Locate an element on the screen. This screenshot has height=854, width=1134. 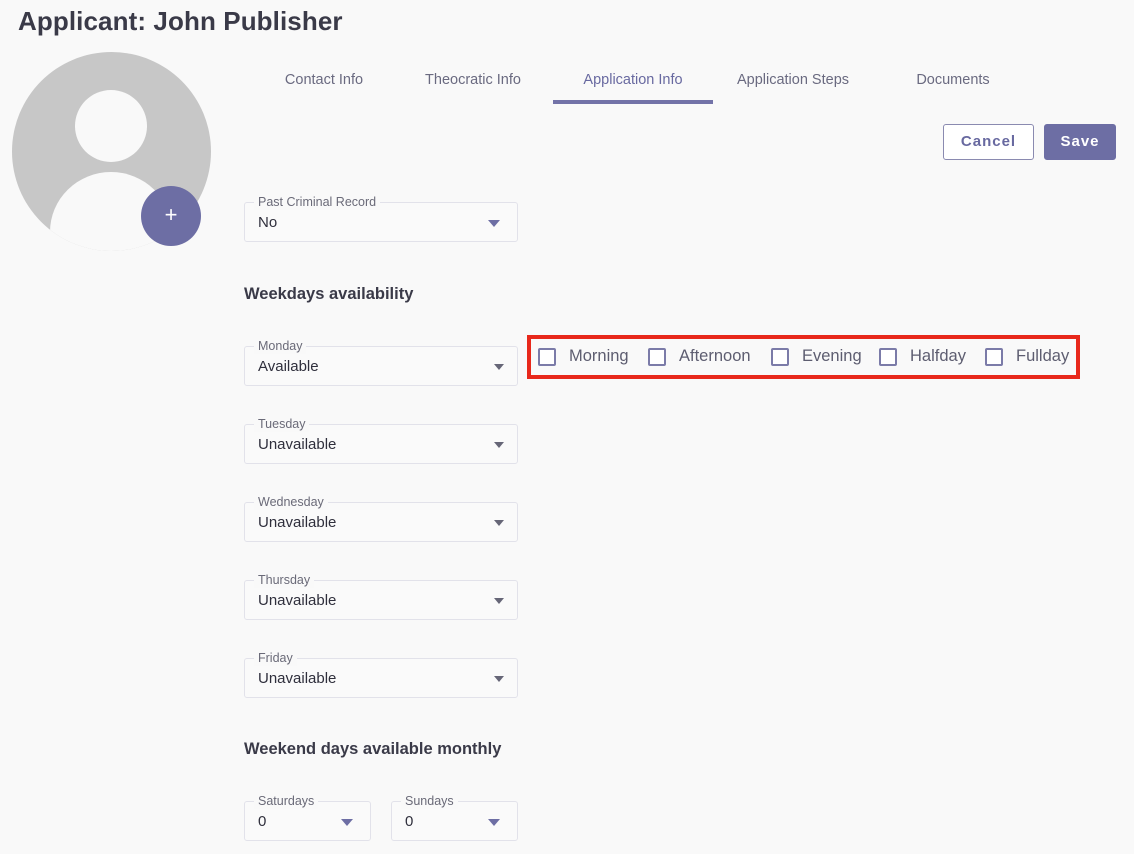
saturdays-label: Saturdays is located at coordinates (286, 801).